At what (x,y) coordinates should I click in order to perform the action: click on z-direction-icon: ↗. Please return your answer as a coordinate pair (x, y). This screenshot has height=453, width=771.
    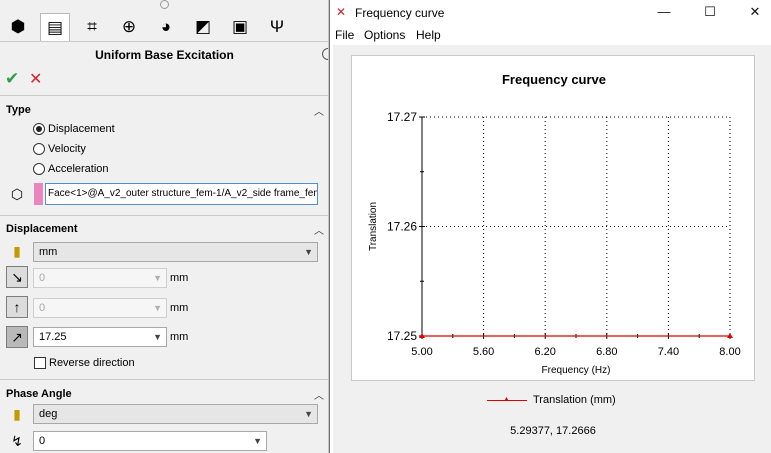
    Looking at the image, I should click on (17, 337).